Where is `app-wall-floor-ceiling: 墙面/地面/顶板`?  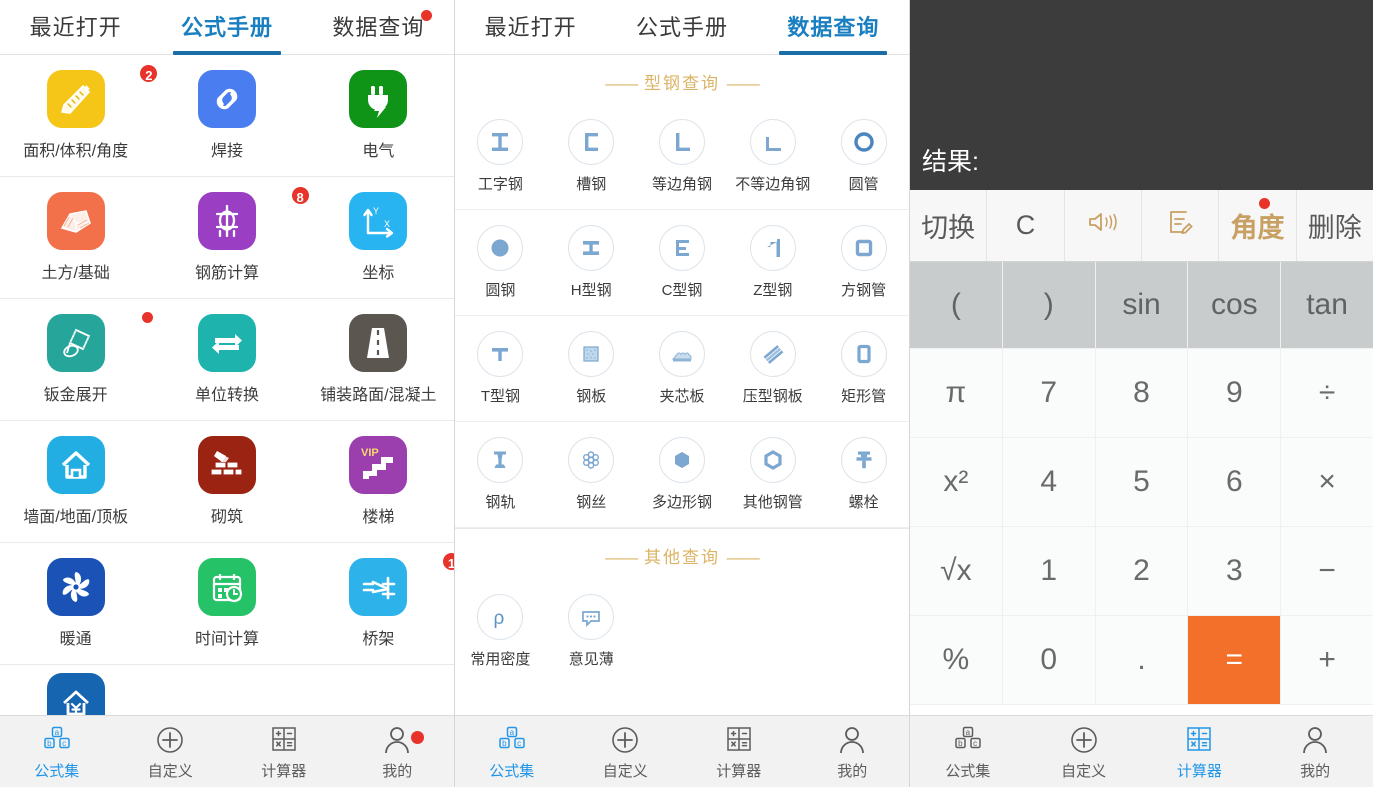
app-wall-floor-ceiling: 墙面/地面/顶板 is located at coordinates (75, 481).